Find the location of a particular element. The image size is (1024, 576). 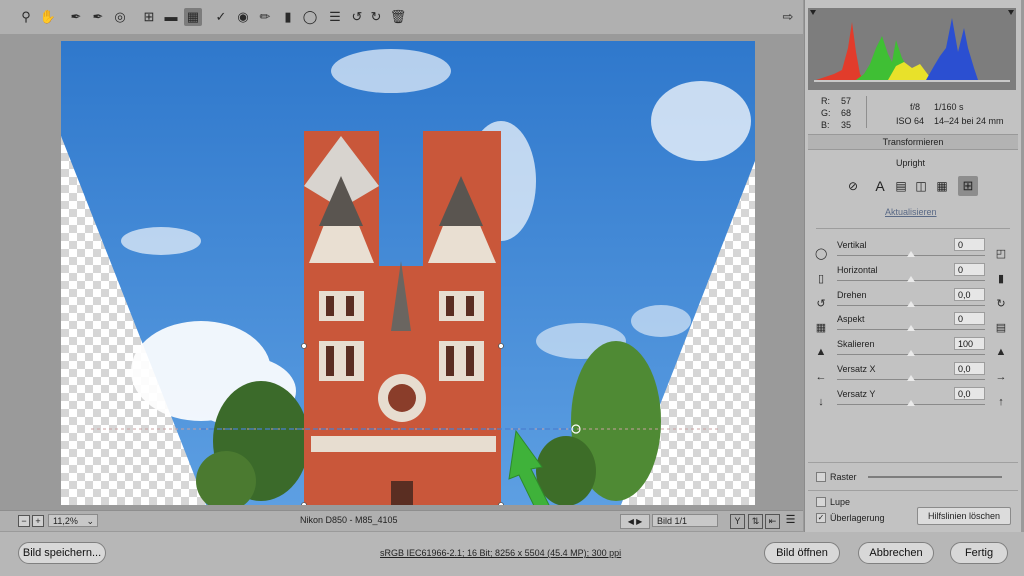

iso: ISO 64 is located at coordinates (910, 121).